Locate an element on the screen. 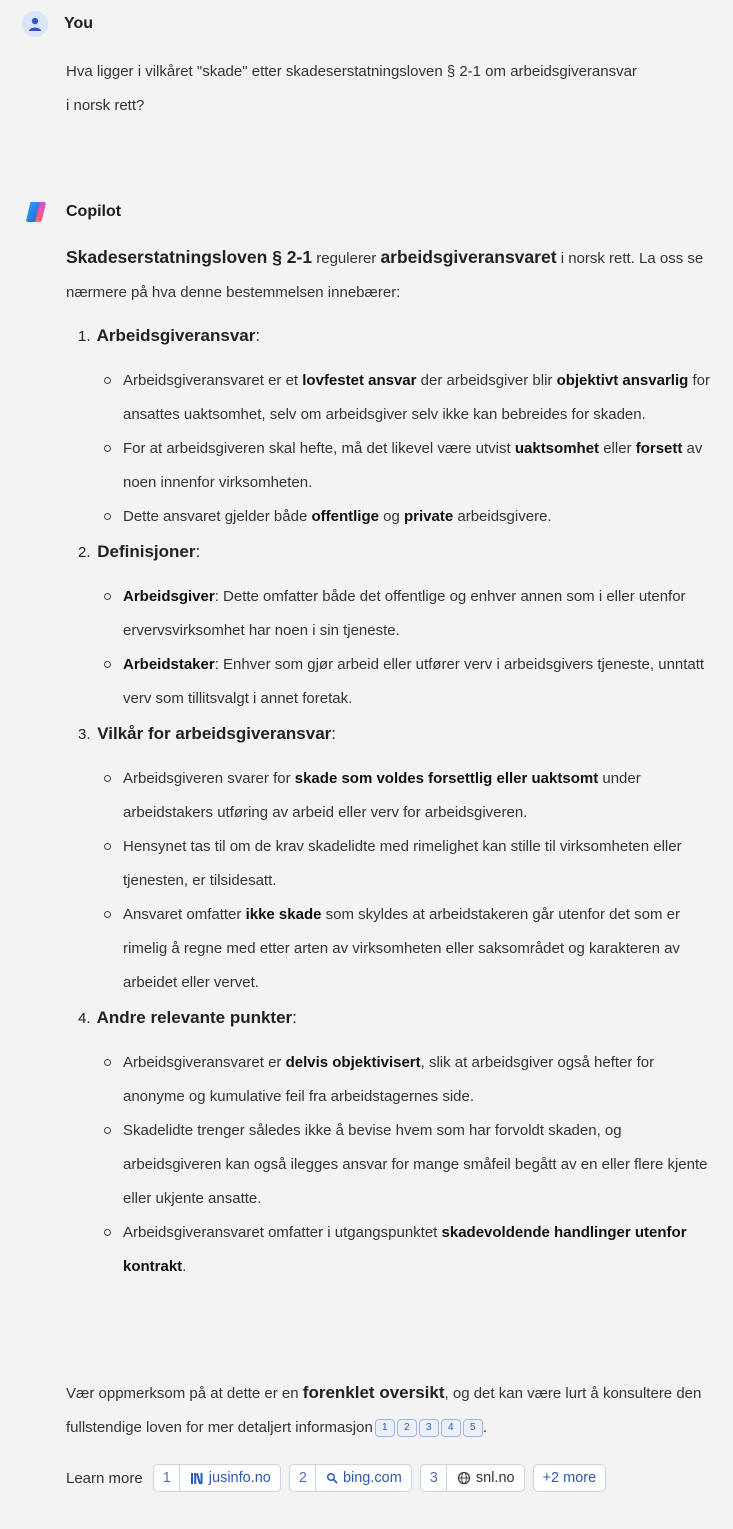  citation-link: 3 is located at coordinates (428, 1428).